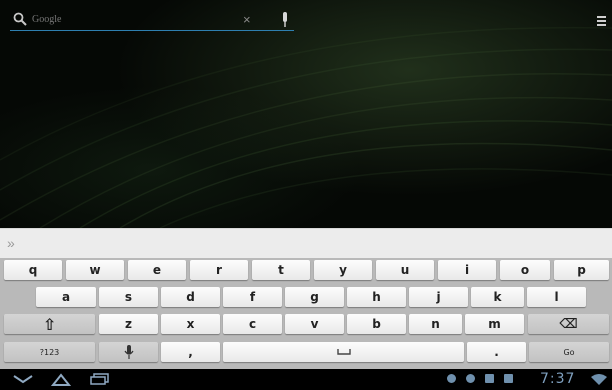 Image resolution: width=612 pixels, height=390 pixels. Describe the element at coordinates (569, 352) in the screenshot. I see `go-key: Go` at that location.